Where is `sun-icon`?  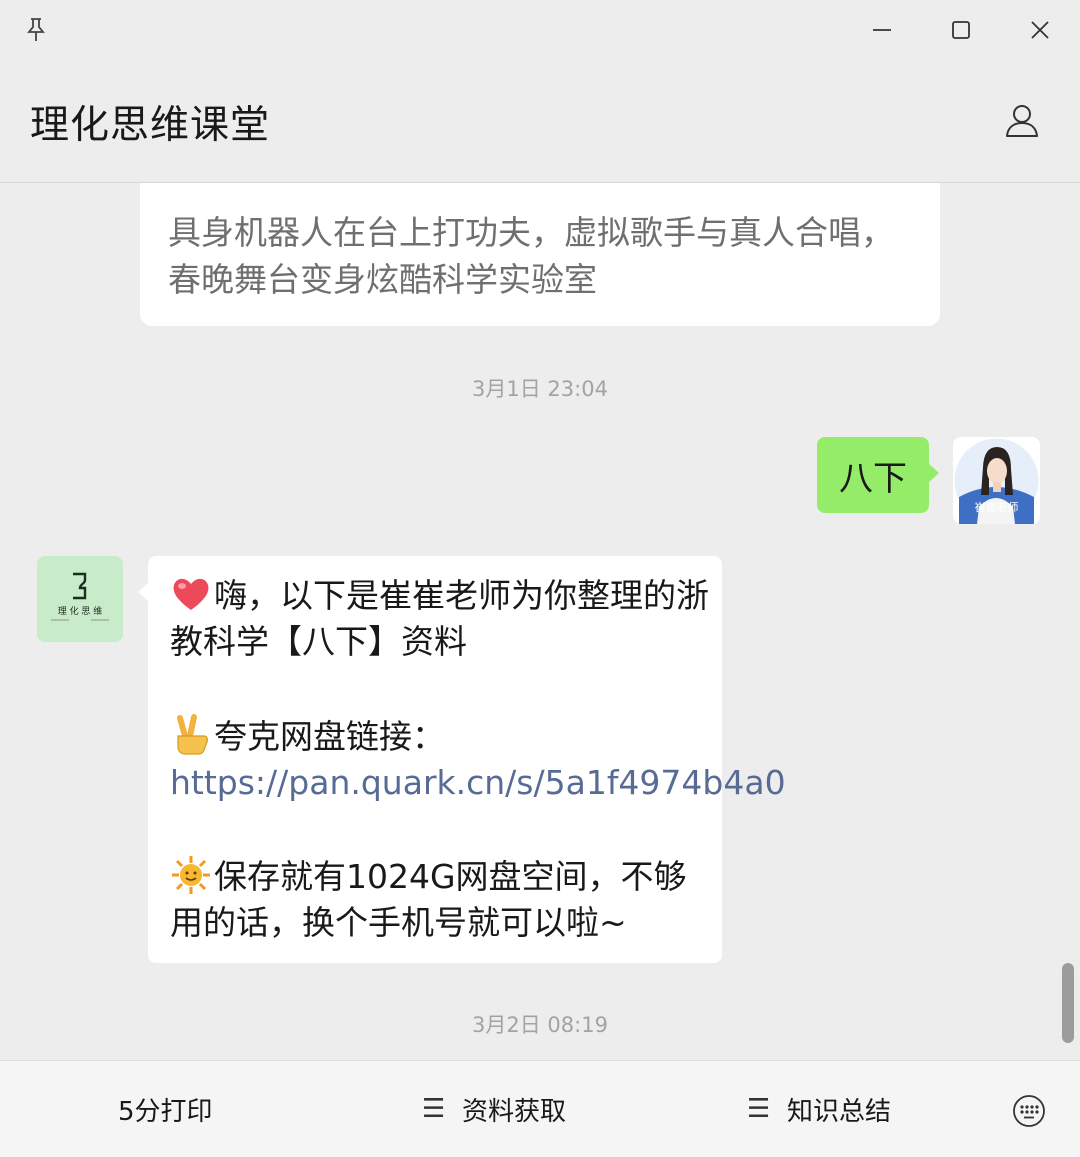 sun-icon is located at coordinates (191, 875).